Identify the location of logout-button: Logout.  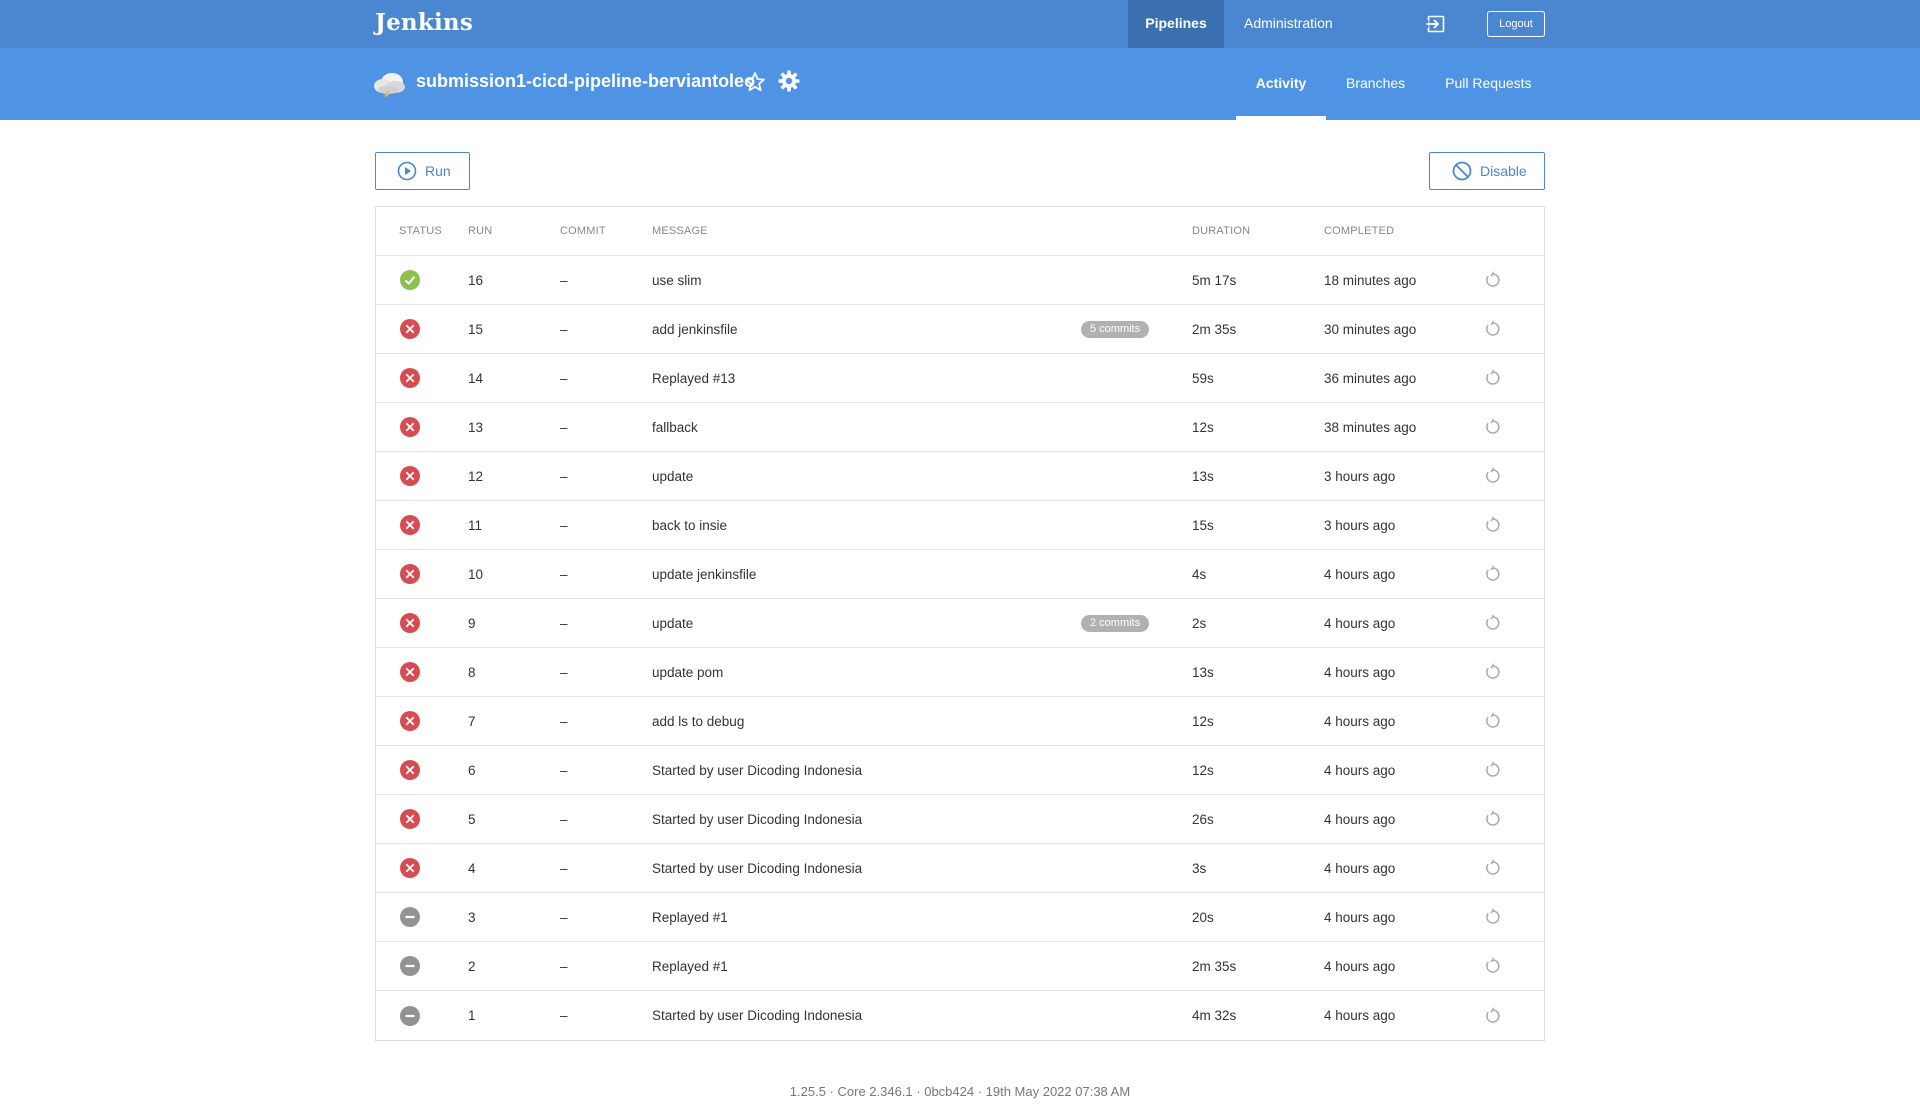
(1516, 24).